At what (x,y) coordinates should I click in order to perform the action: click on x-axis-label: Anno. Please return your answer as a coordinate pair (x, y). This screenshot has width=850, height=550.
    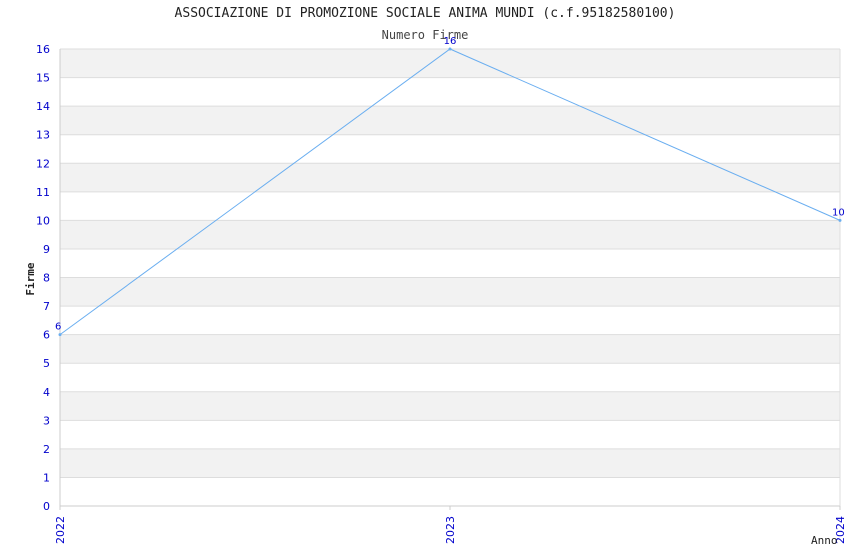
    Looking at the image, I should click on (824, 540).